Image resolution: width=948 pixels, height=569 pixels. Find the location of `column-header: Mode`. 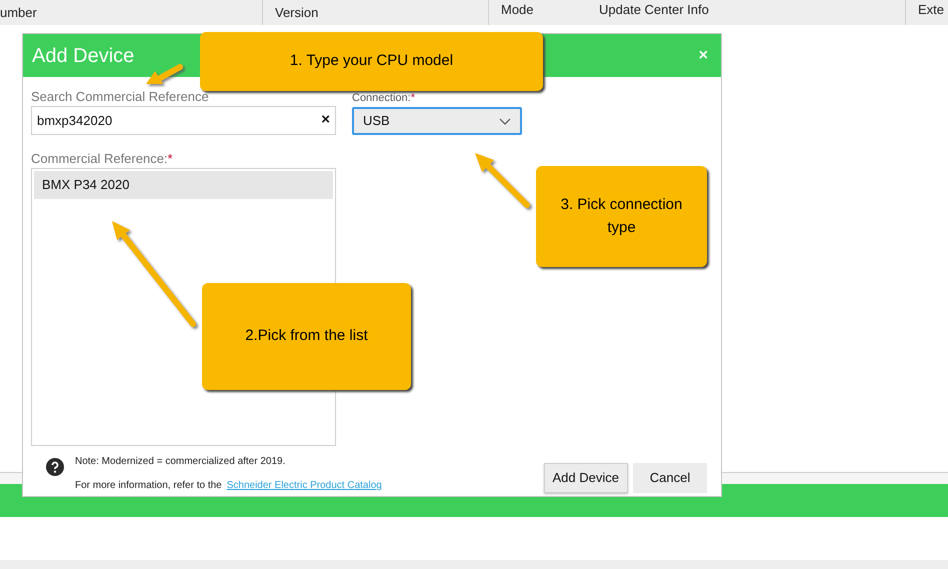

column-header: Mode is located at coordinates (533, 12).